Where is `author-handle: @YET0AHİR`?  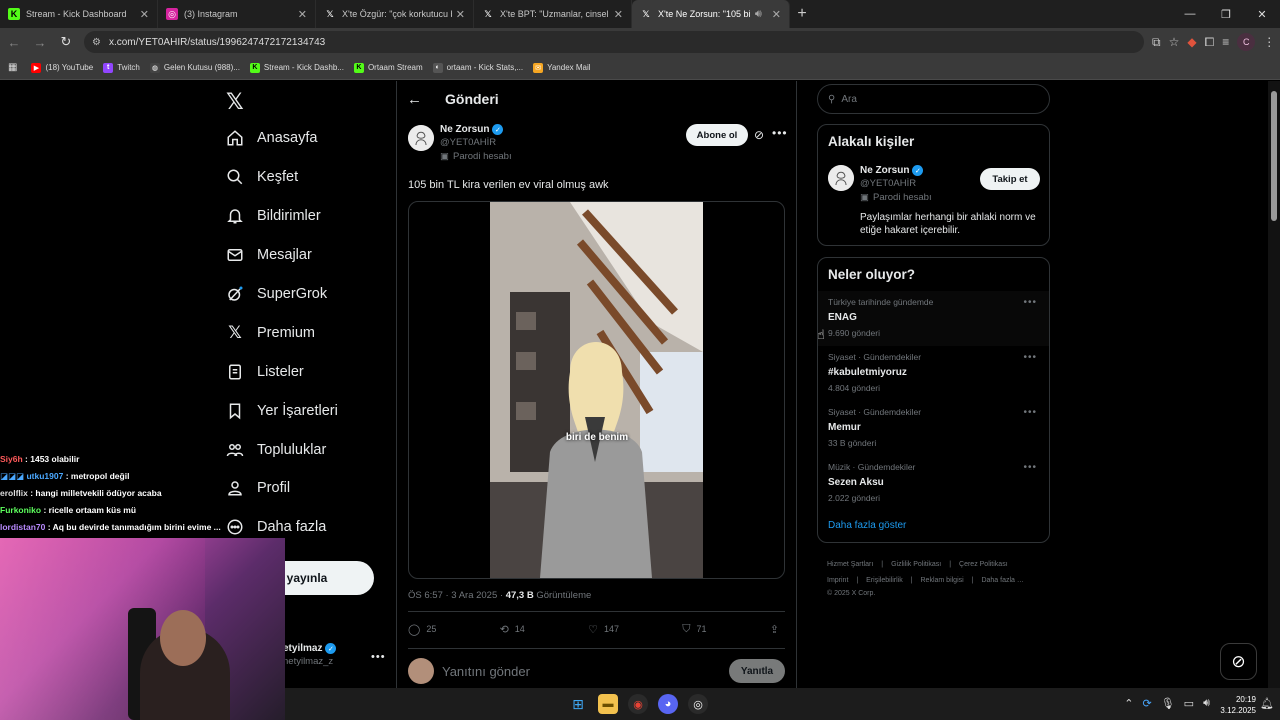 author-handle: @YET0AHİR is located at coordinates (476, 142).